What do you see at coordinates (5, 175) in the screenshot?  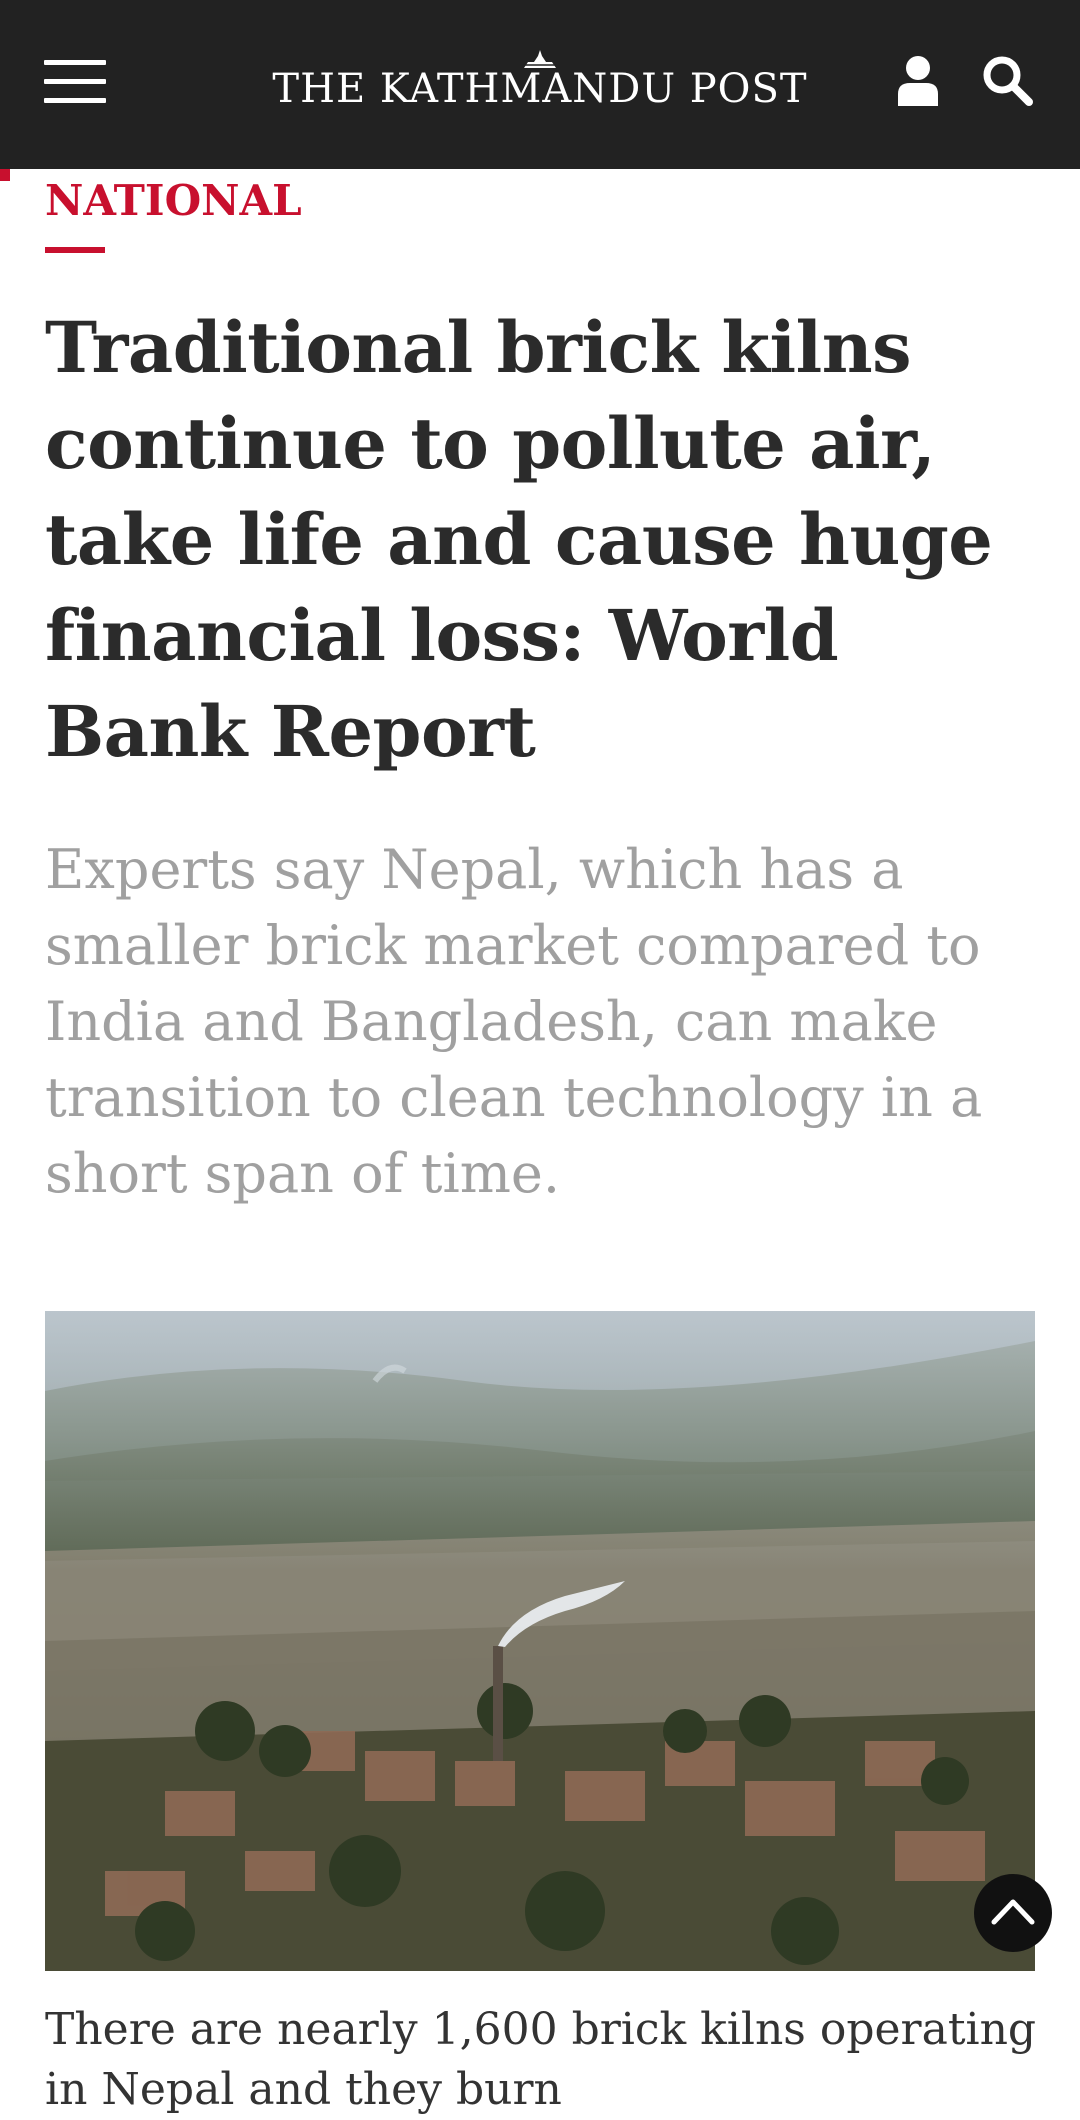 I see `section-accent-marker` at bounding box center [5, 175].